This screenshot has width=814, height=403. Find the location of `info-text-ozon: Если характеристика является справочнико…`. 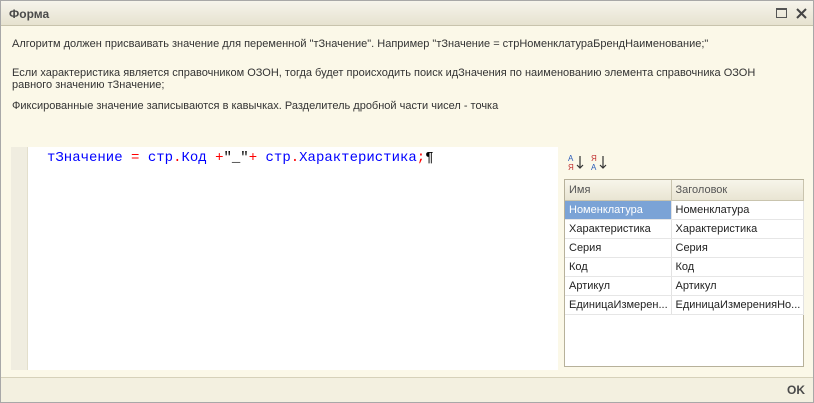

info-text-ozon: Если характеристика является справочнико… is located at coordinates (392, 79).